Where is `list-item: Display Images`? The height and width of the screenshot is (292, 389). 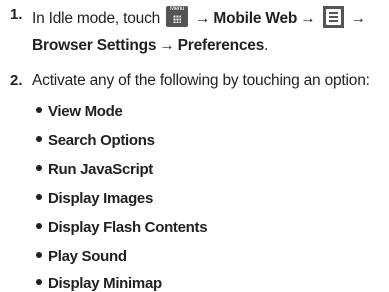
list-item: Display Images is located at coordinates (94, 198).